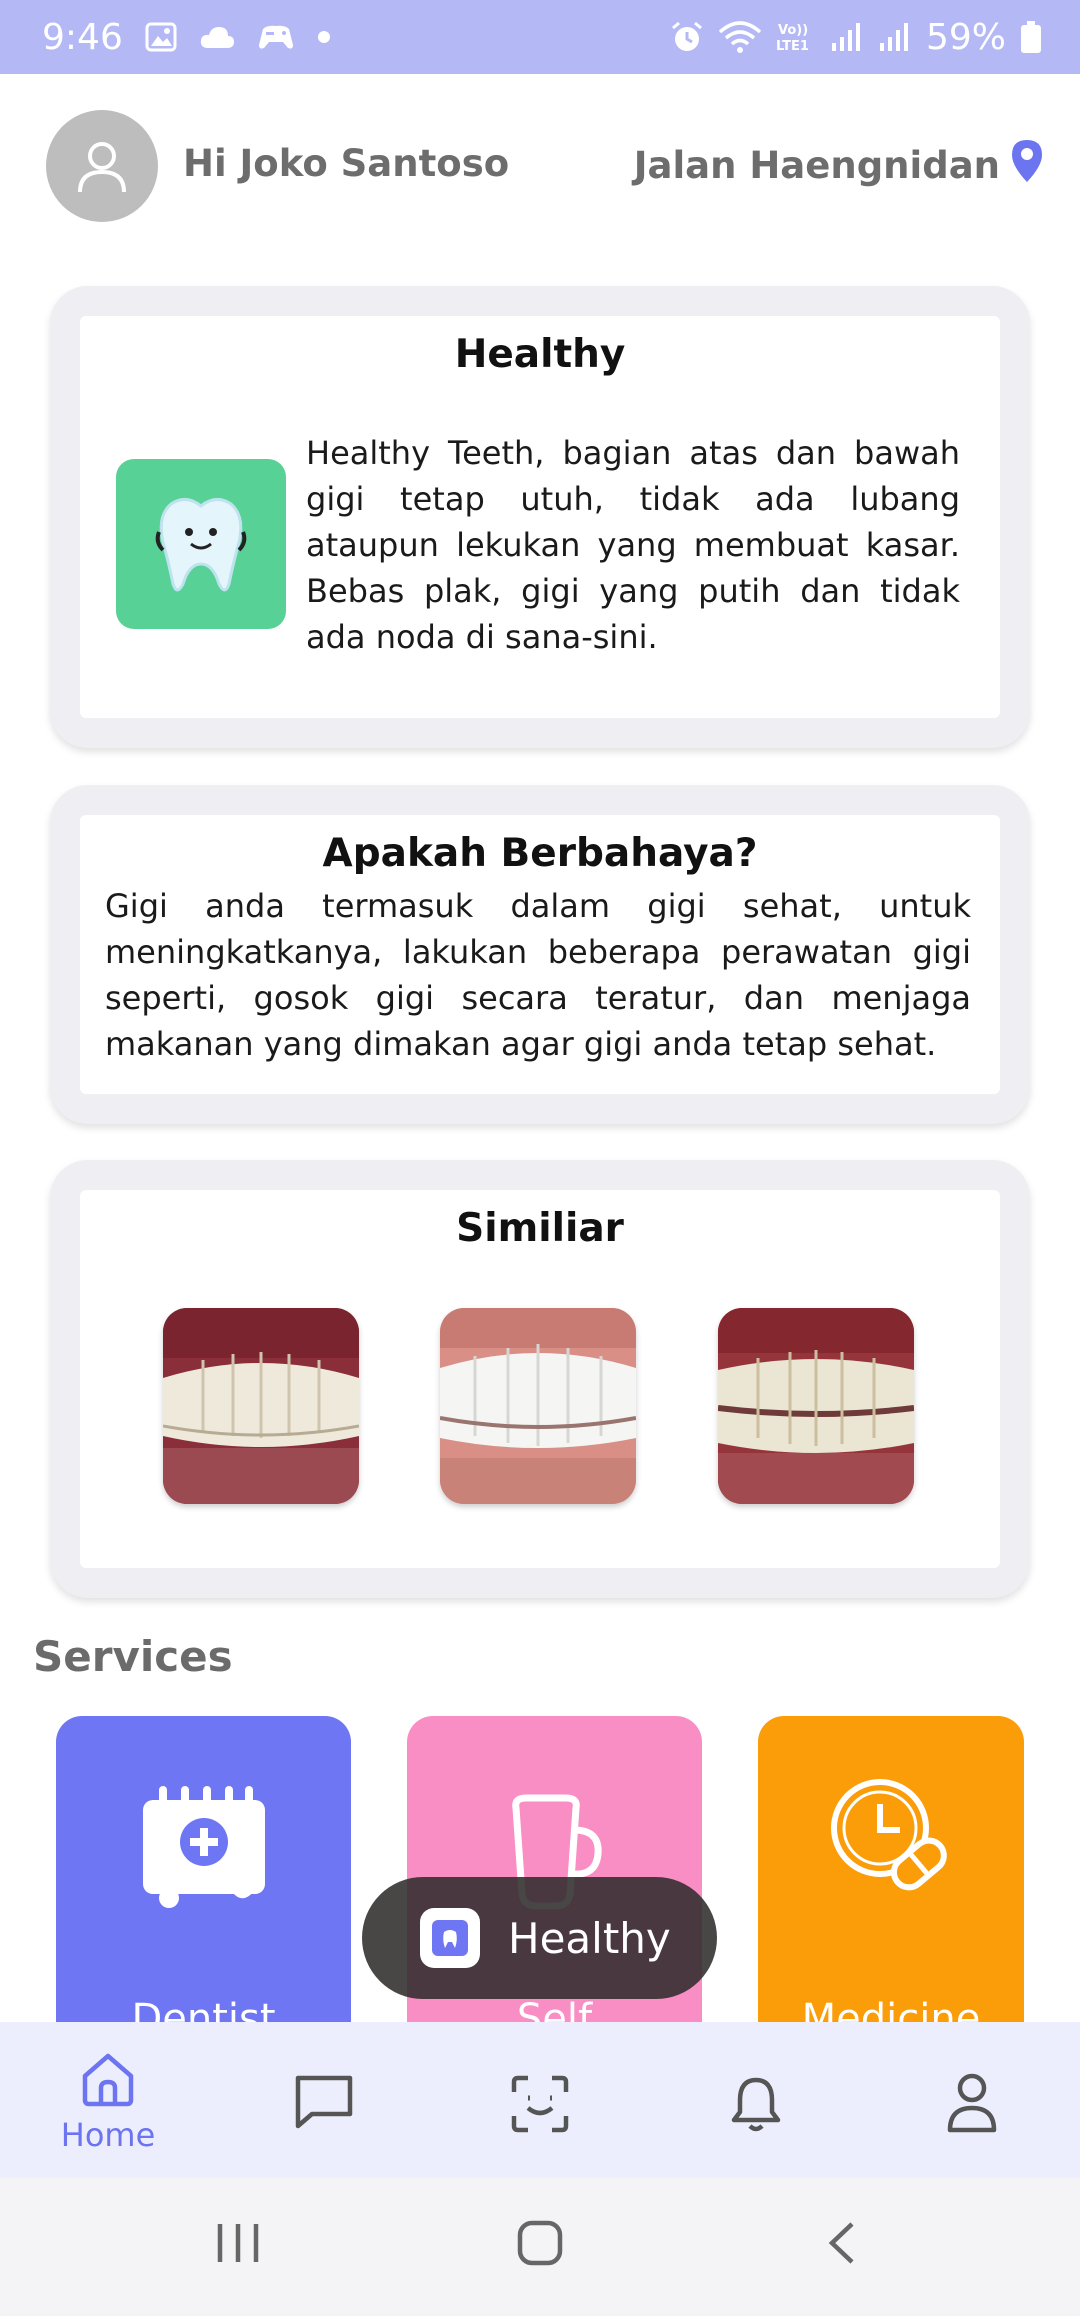 The width and height of the screenshot is (1080, 2316). Describe the element at coordinates (324, 37) in the screenshot. I see `dot-icon` at that location.